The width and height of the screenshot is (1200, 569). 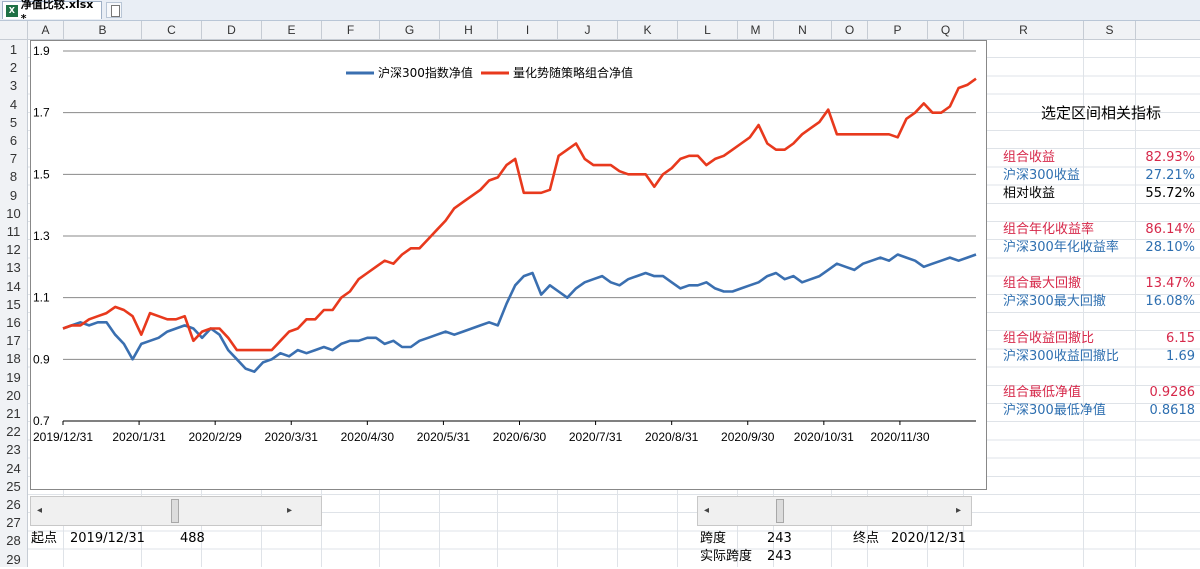 What do you see at coordinates (425, 72) in the screenshot?
I see `legend-entry: 沪深300指数净值` at bounding box center [425, 72].